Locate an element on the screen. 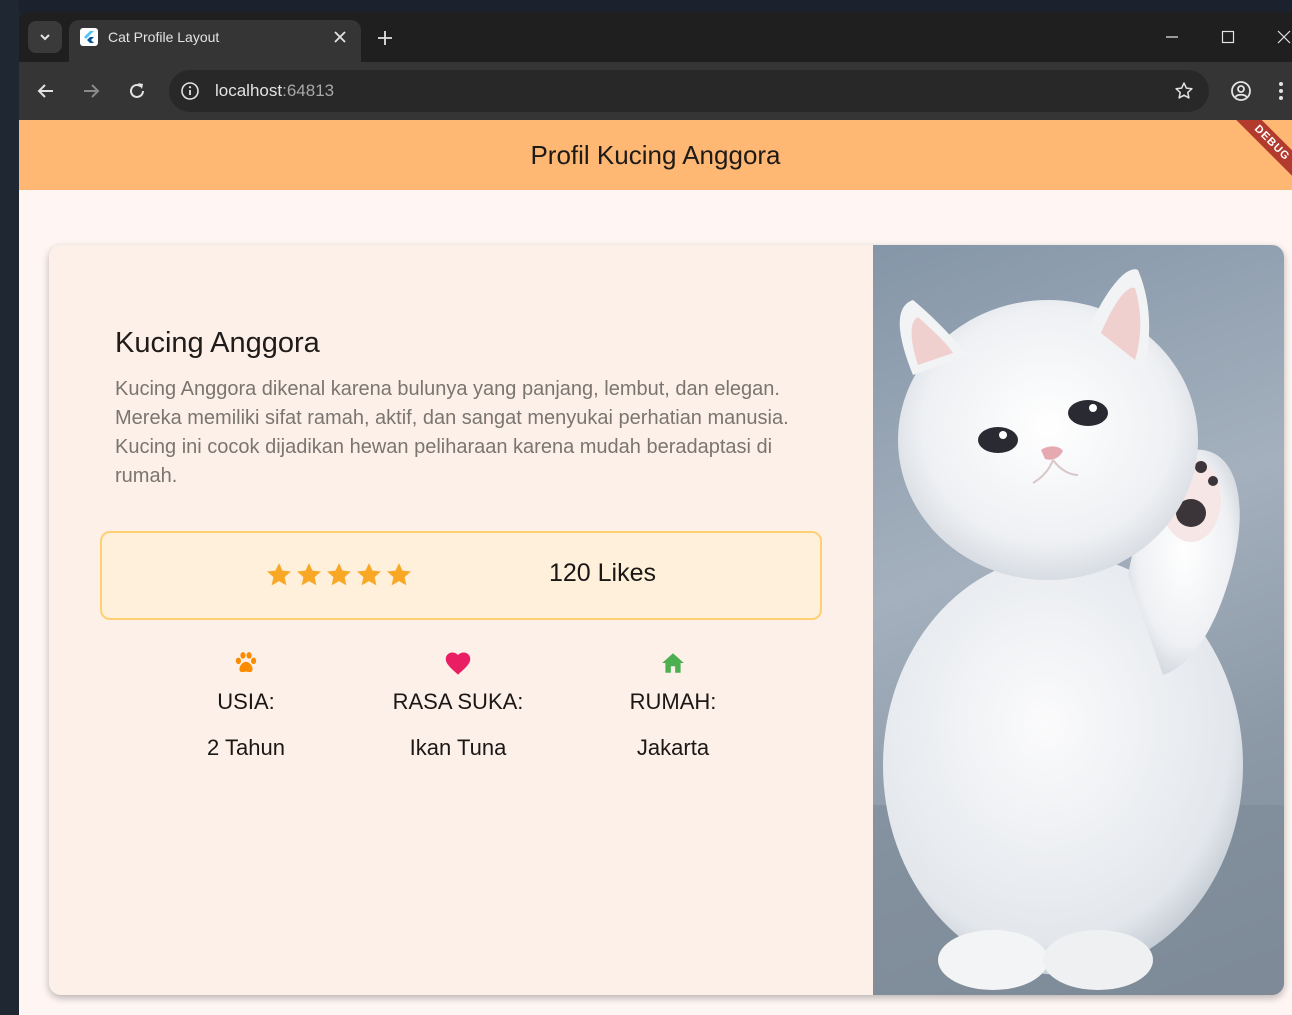 This screenshot has width=1292, height=1015. tab-close-button is located at coordinates (340, 37).